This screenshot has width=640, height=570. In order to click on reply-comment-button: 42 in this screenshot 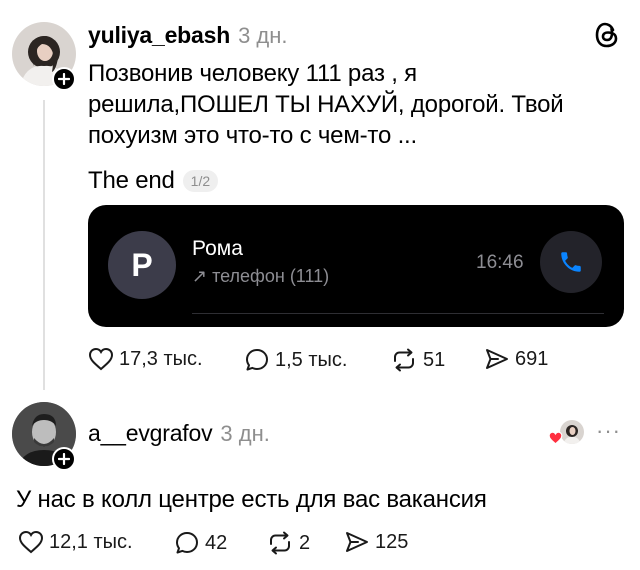, I will do `click(200, 543)`.